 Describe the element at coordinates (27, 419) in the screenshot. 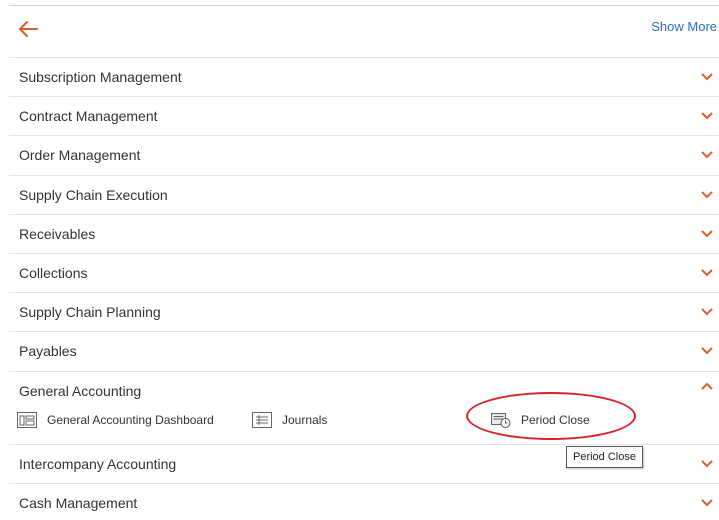

I see `dashboard-icon` at that location.